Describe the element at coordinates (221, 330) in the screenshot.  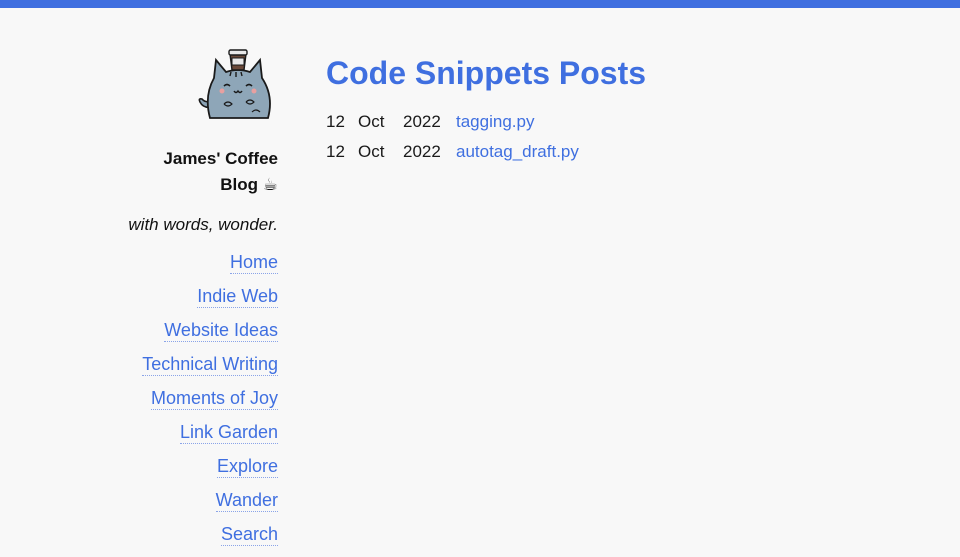
I see `nav-link-website-ideas: Website Ideas` at that location.